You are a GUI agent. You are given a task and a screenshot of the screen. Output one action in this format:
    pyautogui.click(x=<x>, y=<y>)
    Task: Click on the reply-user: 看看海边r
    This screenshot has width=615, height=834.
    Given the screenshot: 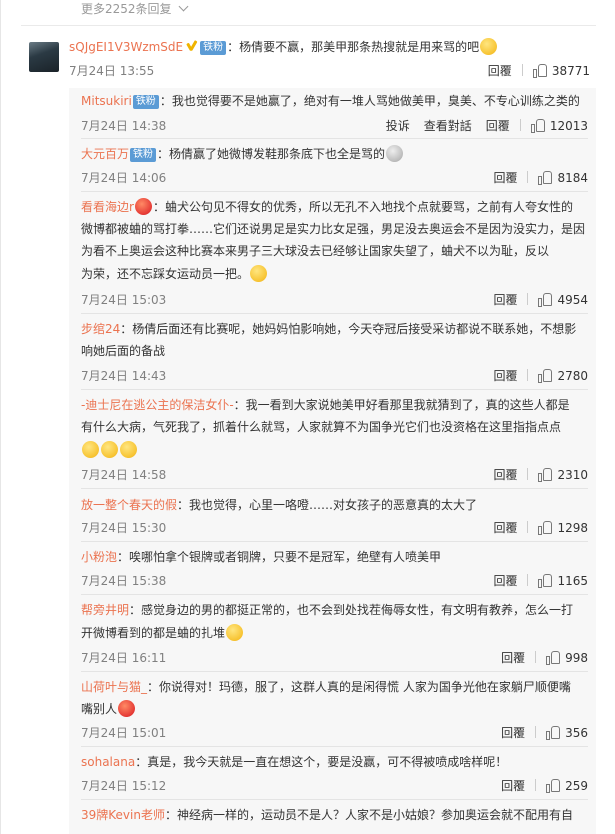 What is the action you would take?
    pyautogui.click(x=107, y=207)
    